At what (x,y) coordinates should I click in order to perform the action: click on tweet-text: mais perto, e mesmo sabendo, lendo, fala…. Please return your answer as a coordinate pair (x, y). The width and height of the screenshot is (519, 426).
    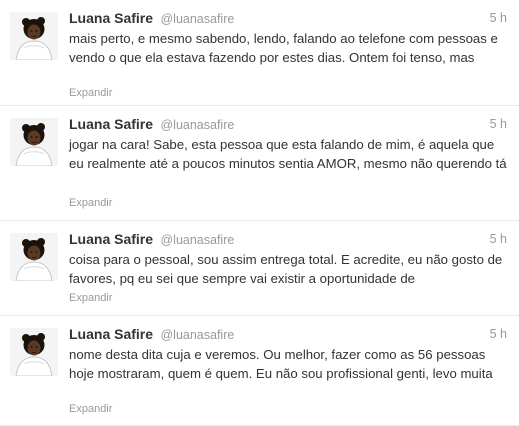
    Looking at the image, I should click on (283, 48).